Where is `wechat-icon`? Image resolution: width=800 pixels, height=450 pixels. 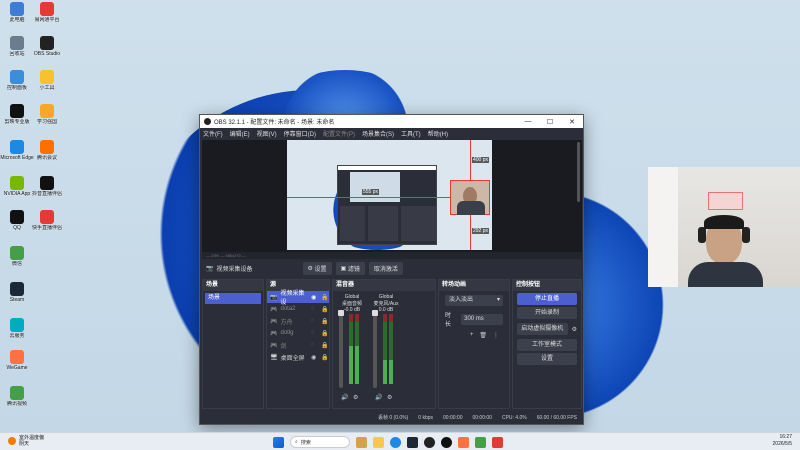
wechat-icon is located at coordinates (480, 442).